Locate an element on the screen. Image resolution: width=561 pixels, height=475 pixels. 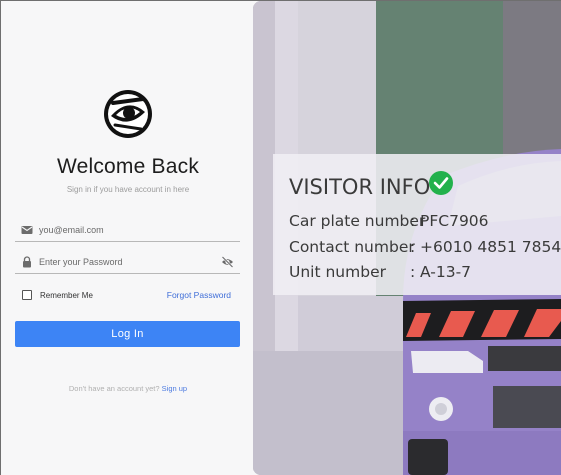
page-subtitle: Sign in if you have account in here is located at coordinates (128, 189).